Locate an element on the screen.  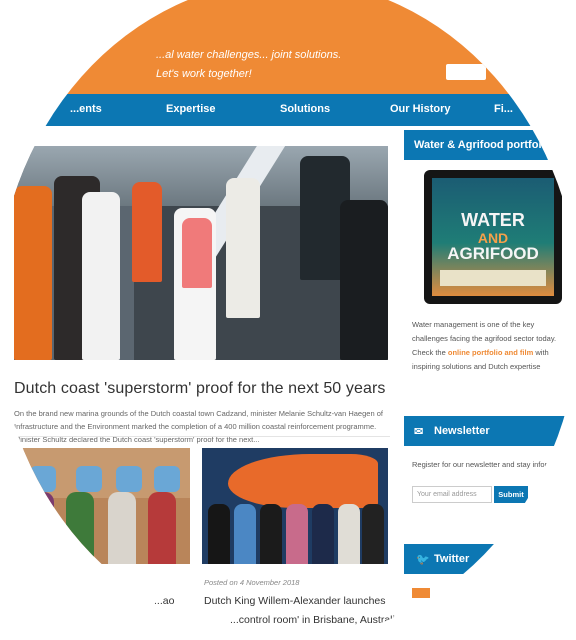
submit-button: Submit is located at coordinates (511, 494).